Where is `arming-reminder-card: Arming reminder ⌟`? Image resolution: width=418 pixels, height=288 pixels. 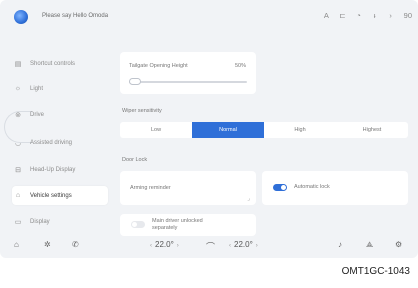 arming-reminder-card: Arming reminder ⌟ is located at coordinates (188, 188).